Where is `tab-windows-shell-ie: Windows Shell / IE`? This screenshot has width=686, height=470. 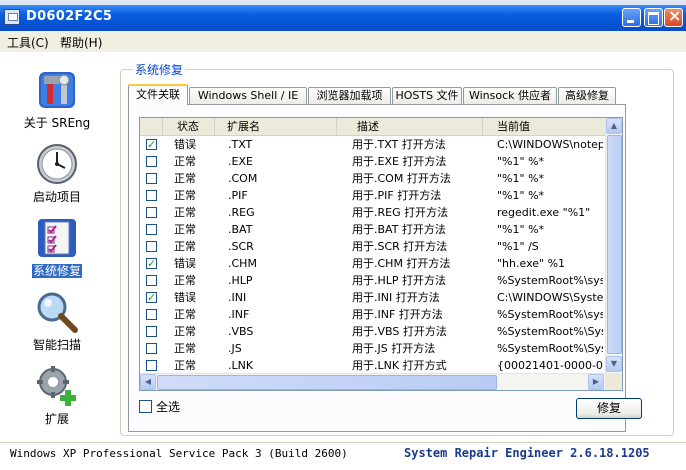 tab-windows-shell-ie: Windows Shell / IE is located at coordinates (248, 95).